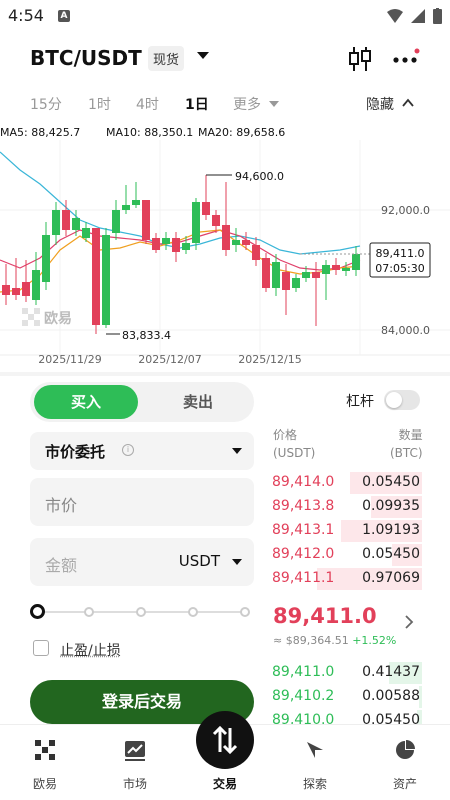 The height and width of the screenshot is (800, 450). What do you see at coordinates (399, 268) in the screenshot?
I see `countdown-label: 07:05:30` at bounding box center [399, 268].